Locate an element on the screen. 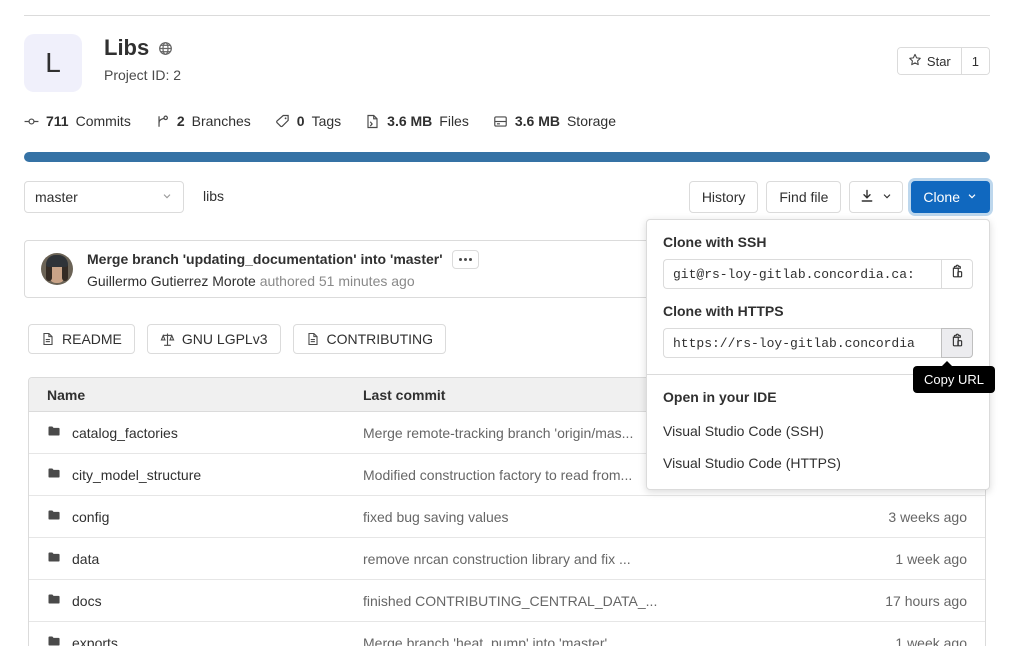 This screenshot has width=1023, height=646. commit-author: Guillermo Gutierrez Morote is located at coordinates (171, 281).